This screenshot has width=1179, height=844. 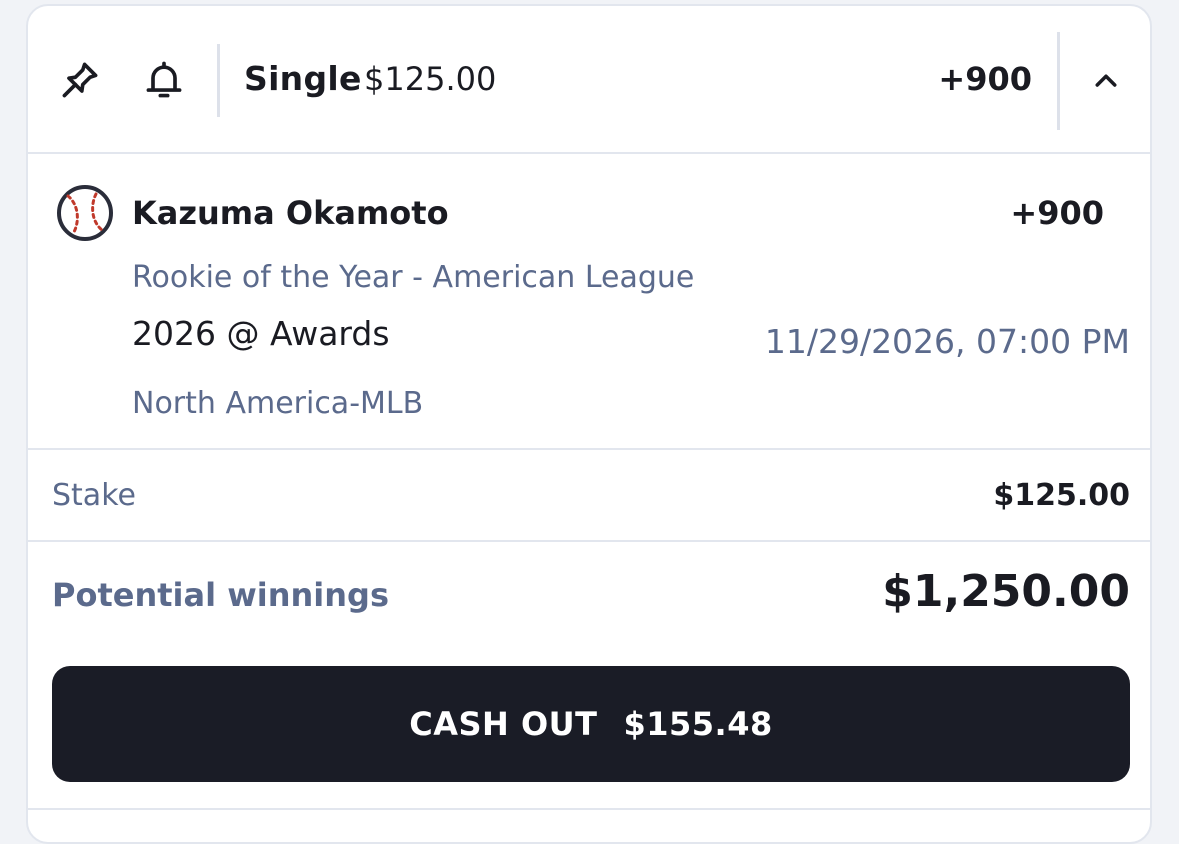 I want to click on bet-amount: $125.00, so click(x=430, y=79).